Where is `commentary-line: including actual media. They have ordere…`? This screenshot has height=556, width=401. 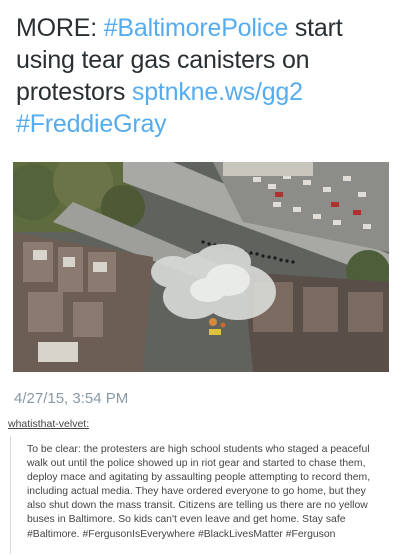 commentary-line: including actual media. They have ordere… is located at coordinates (196, 492).